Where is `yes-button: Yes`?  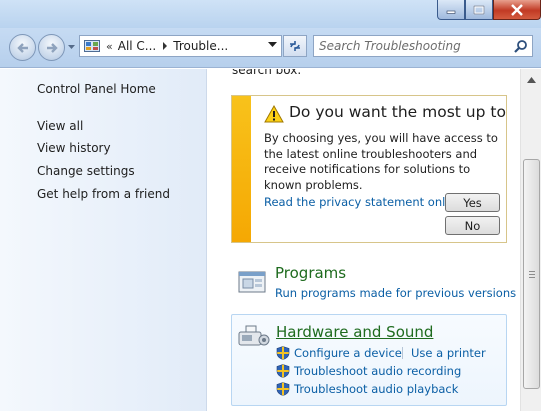 yes-button: Yes is located at coordinates (472, 202).